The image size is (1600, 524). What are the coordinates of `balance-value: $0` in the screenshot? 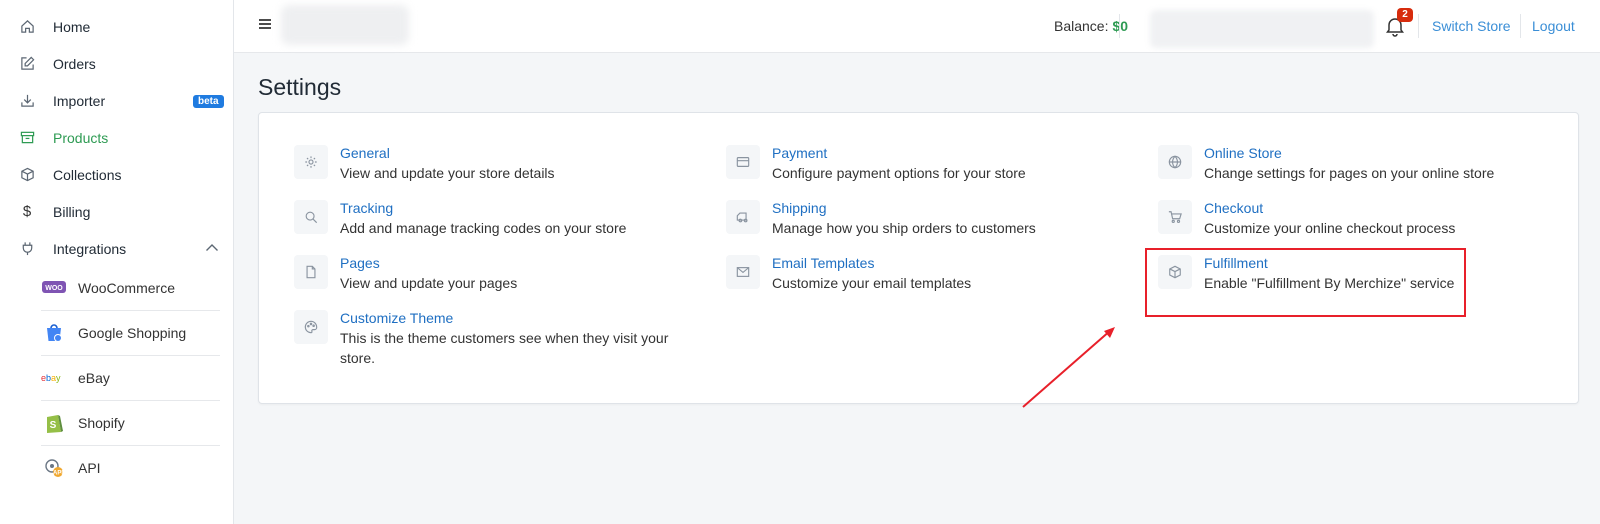 It's located at (1120, 26).